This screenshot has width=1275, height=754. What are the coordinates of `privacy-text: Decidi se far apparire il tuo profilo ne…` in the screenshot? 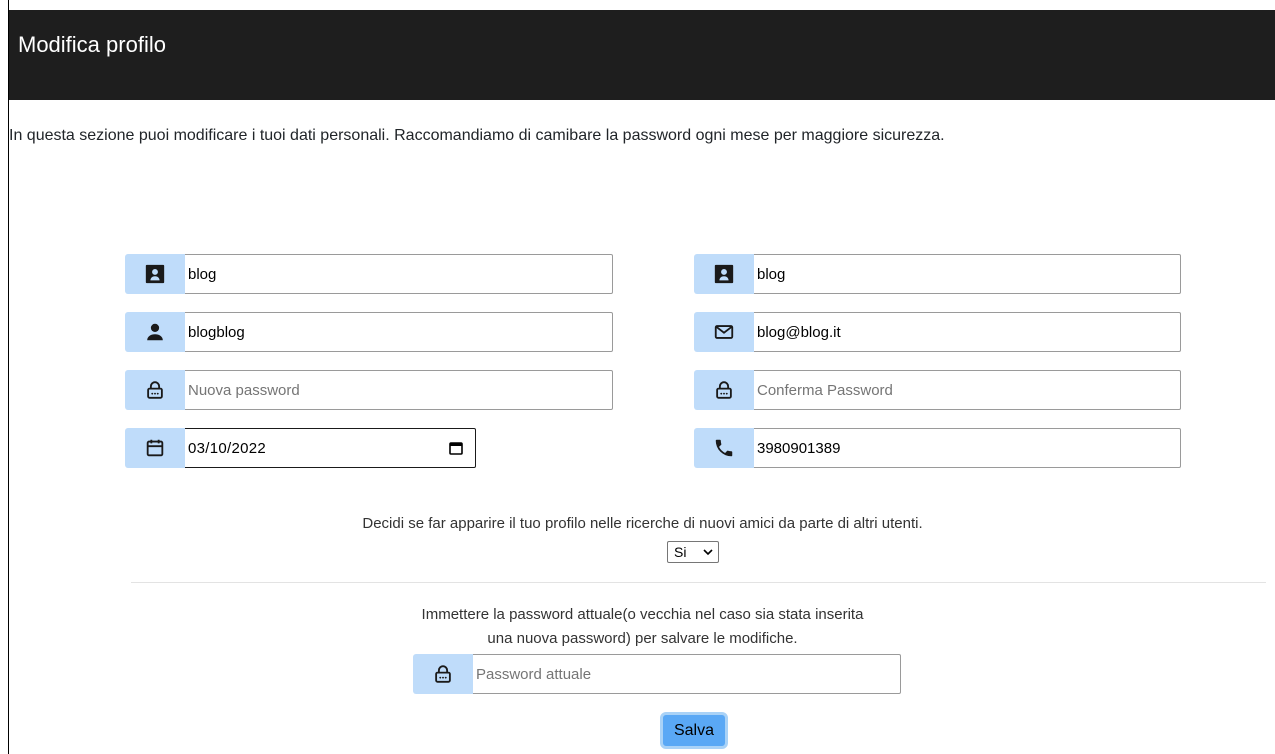 It's located at (642, 523).